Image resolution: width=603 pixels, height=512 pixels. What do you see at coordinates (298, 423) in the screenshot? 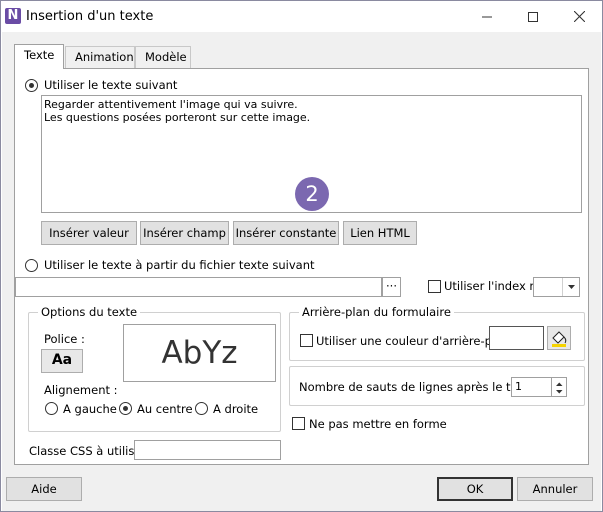
I see `no-format-checkbox` at bounding box center [298, 423].